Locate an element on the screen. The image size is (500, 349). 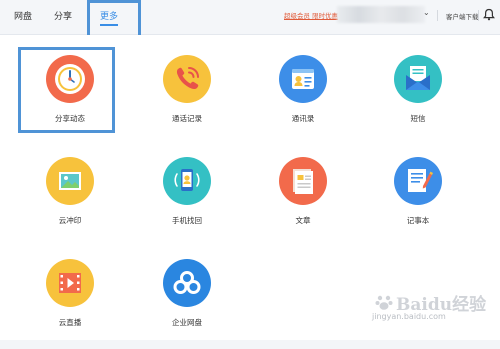
envelope-icon is located at coordinates (418, 79).